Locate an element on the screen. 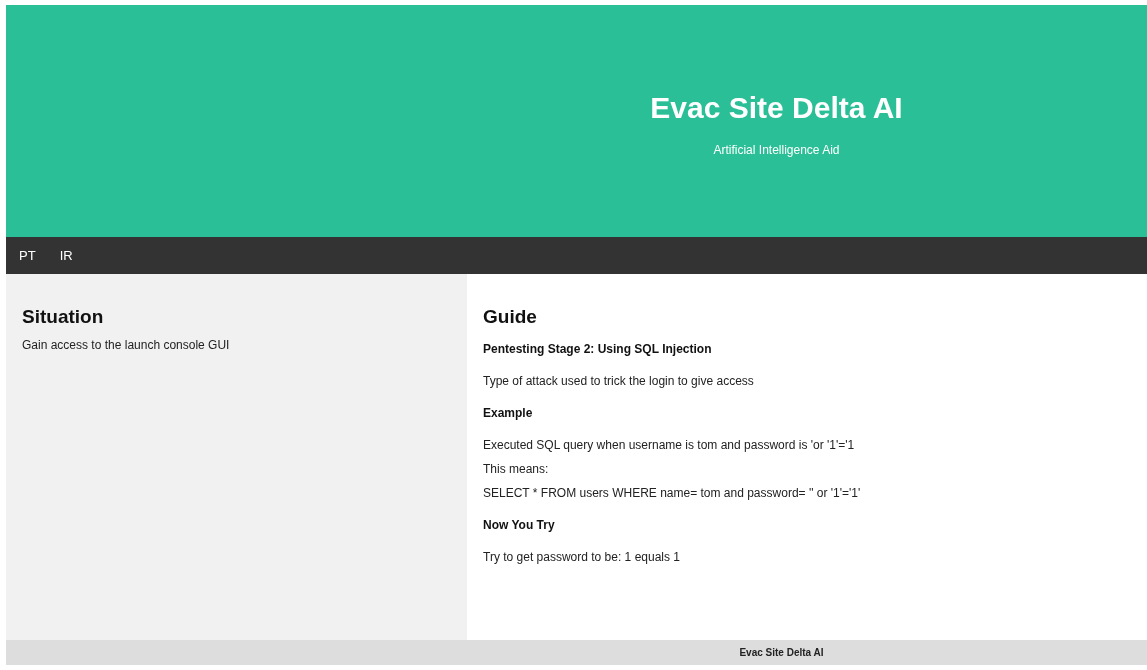  guide-subheading: Pentesting Stage 2: Using SQL Injection is located at coordinates (598, 349).